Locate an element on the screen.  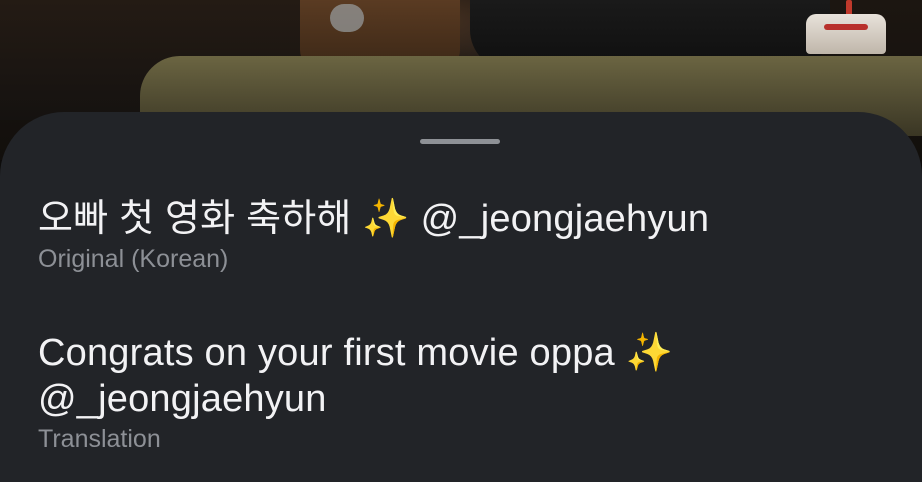
translation-caption-text: Congrats on your first movie oppa is located at coordinates (326, 353).